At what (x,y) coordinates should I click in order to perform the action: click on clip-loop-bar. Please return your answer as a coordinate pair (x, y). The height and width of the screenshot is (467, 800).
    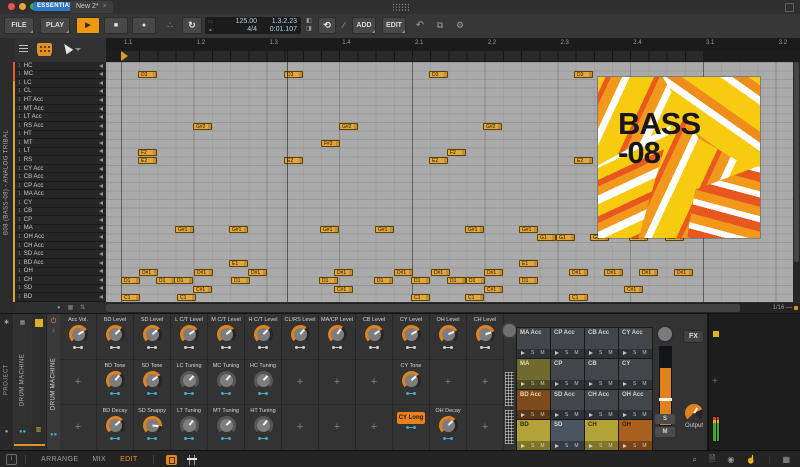
    Looking at the image, I should click on (453, 56).